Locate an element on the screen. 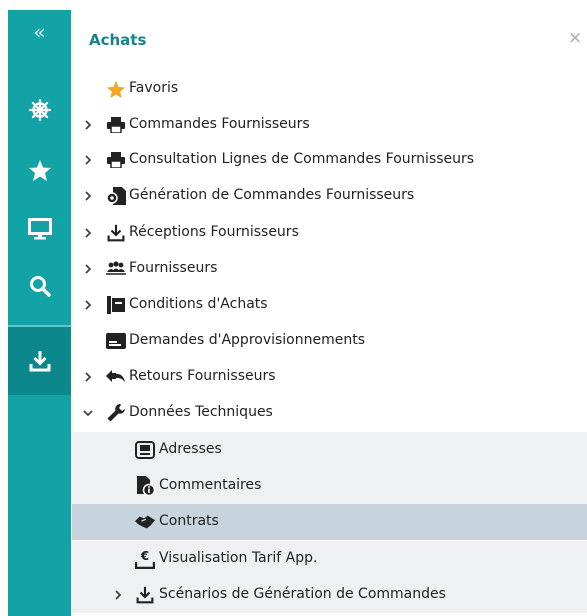  menu-item-label: Commentaires is located at coordinates (210, 485).